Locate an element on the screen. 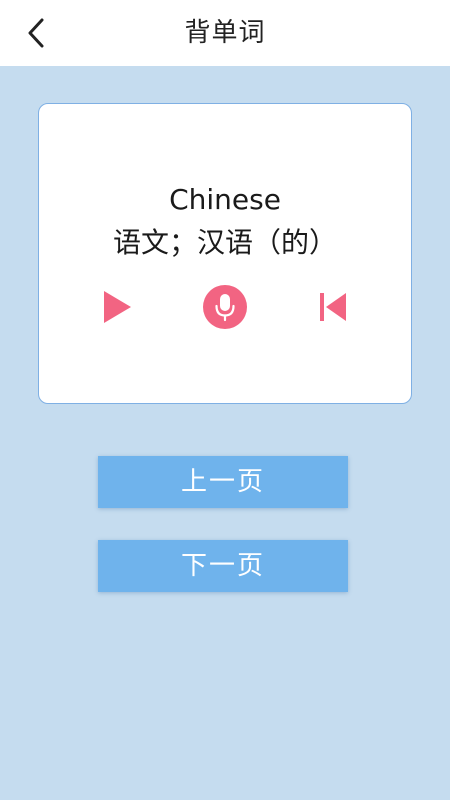  word-text: Chinese is located at coordinates (225, 199).